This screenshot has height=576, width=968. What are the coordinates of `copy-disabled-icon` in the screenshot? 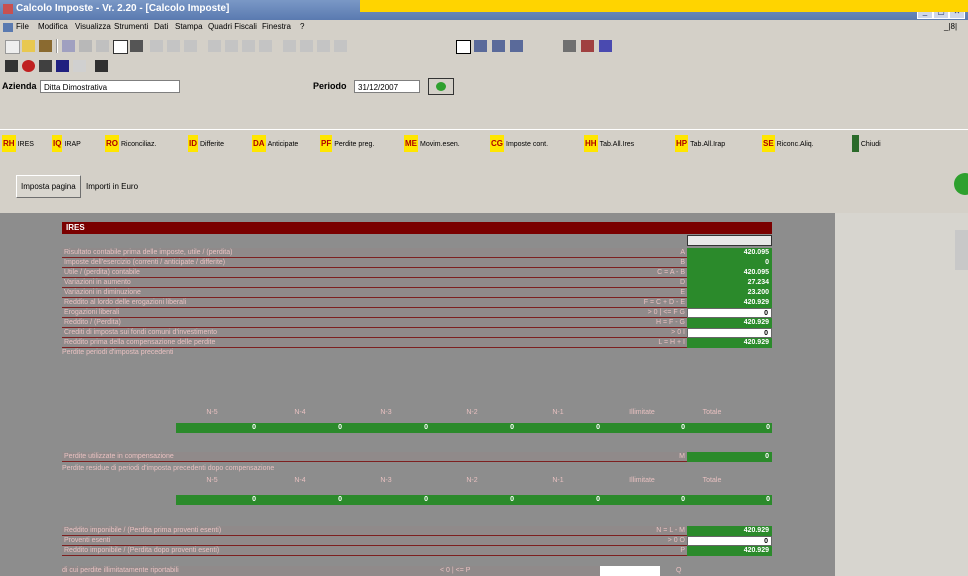 It's located at (173, 46).